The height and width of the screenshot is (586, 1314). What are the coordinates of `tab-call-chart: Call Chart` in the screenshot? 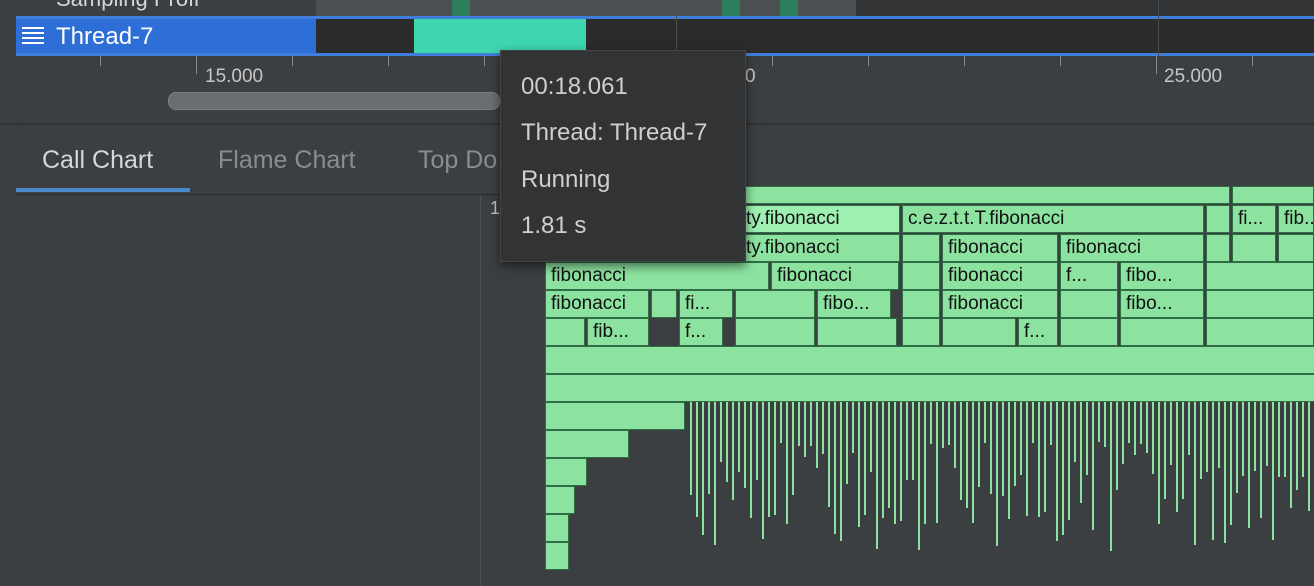 It's located at (97, 160).